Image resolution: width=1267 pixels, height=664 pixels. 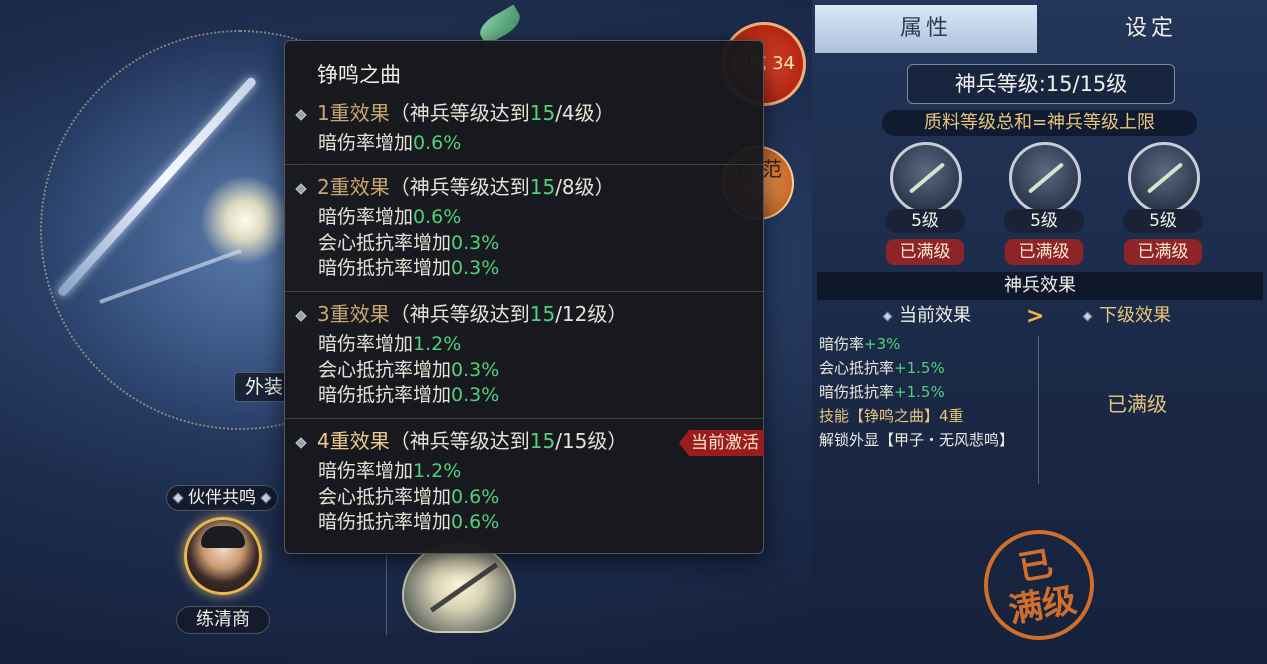 I want to click on tier-header: 3重效果（神兵等级达到15/12级）, so click(x=461, y=314).